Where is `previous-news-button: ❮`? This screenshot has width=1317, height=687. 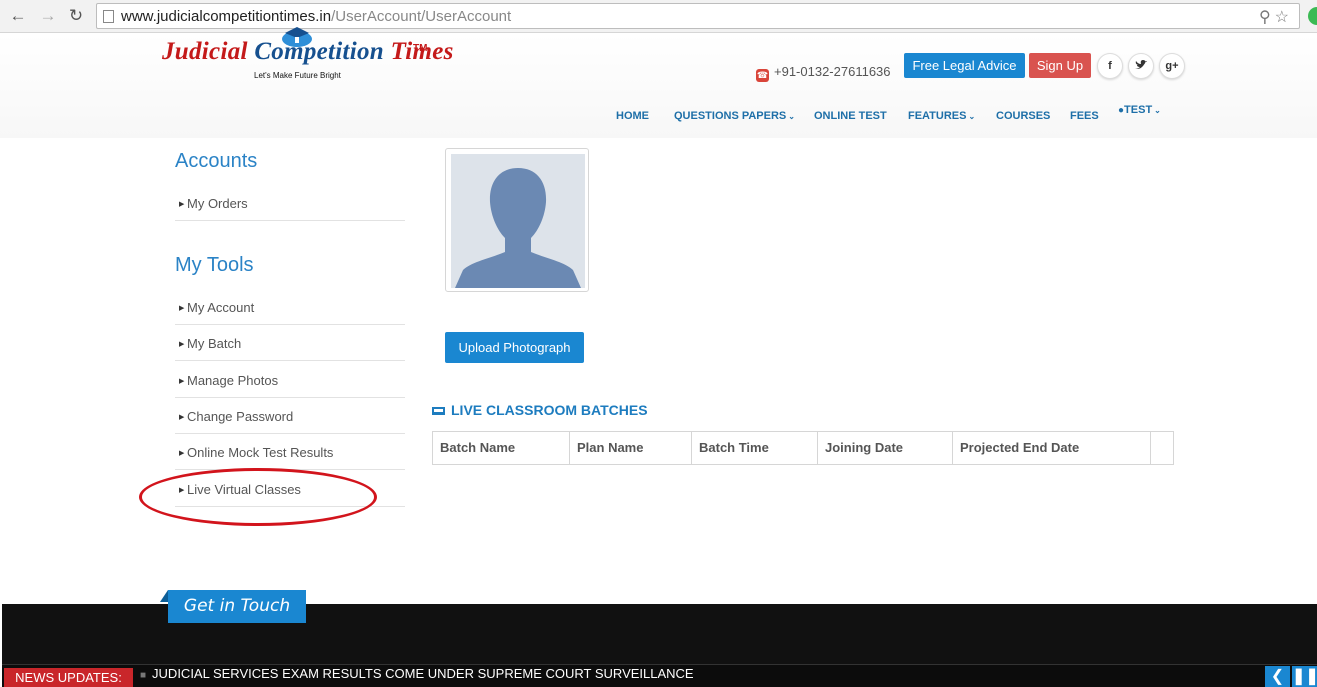
previous-news-button: ❮ is located at coordinates (1277, 676).